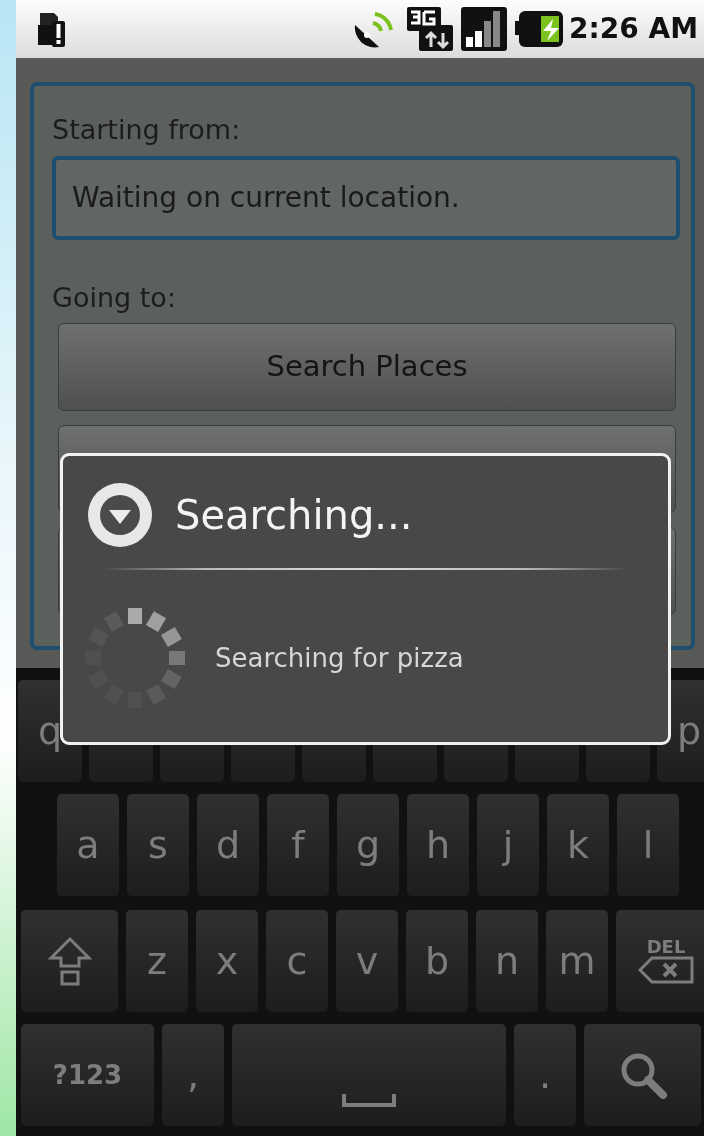 Image resolution: width=704 pixels, height=1136 pixels. I want to click on keyboard-key: a, so click(88, 845).